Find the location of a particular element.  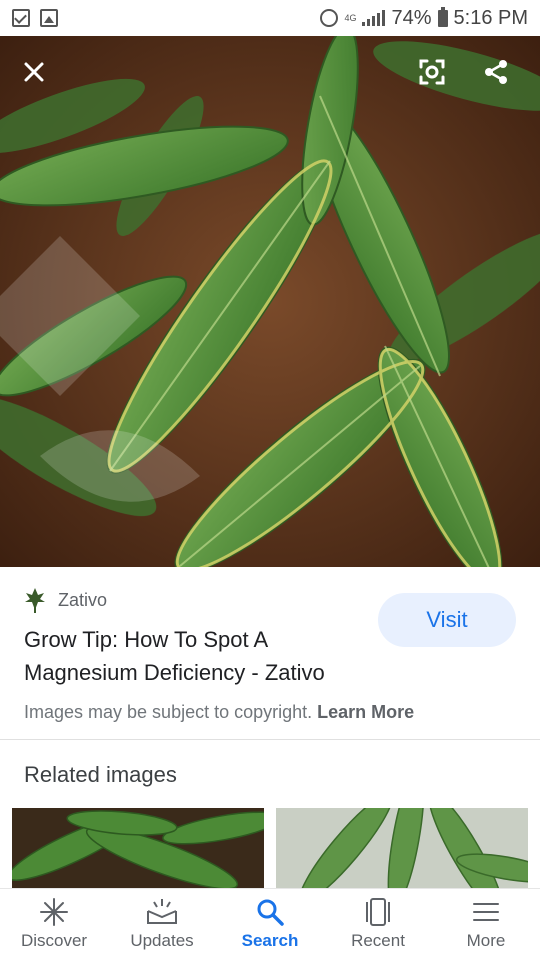

bottom-navigation: Discover Updates Search Recent More is located at coordinates (270, 924).